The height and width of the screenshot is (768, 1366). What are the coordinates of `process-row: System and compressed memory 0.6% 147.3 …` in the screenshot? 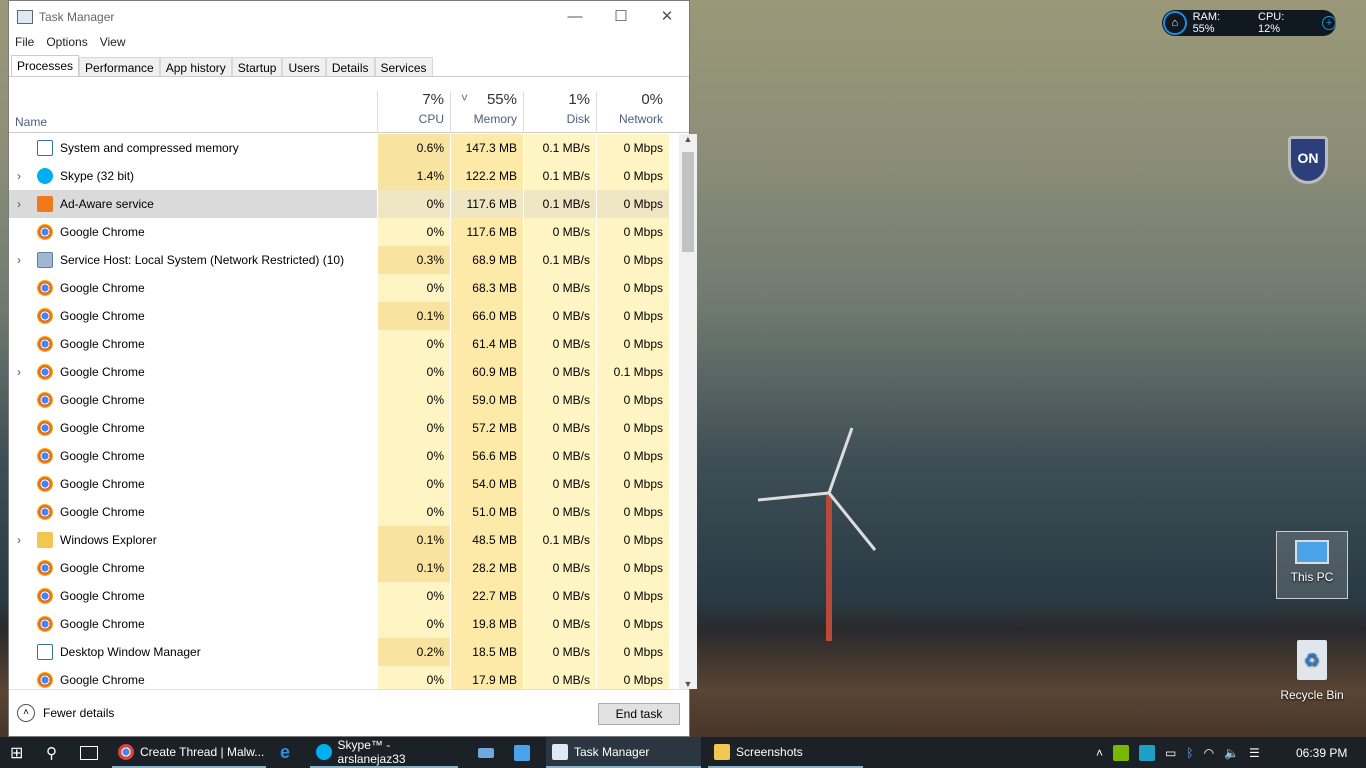 It's located at (343, 148).